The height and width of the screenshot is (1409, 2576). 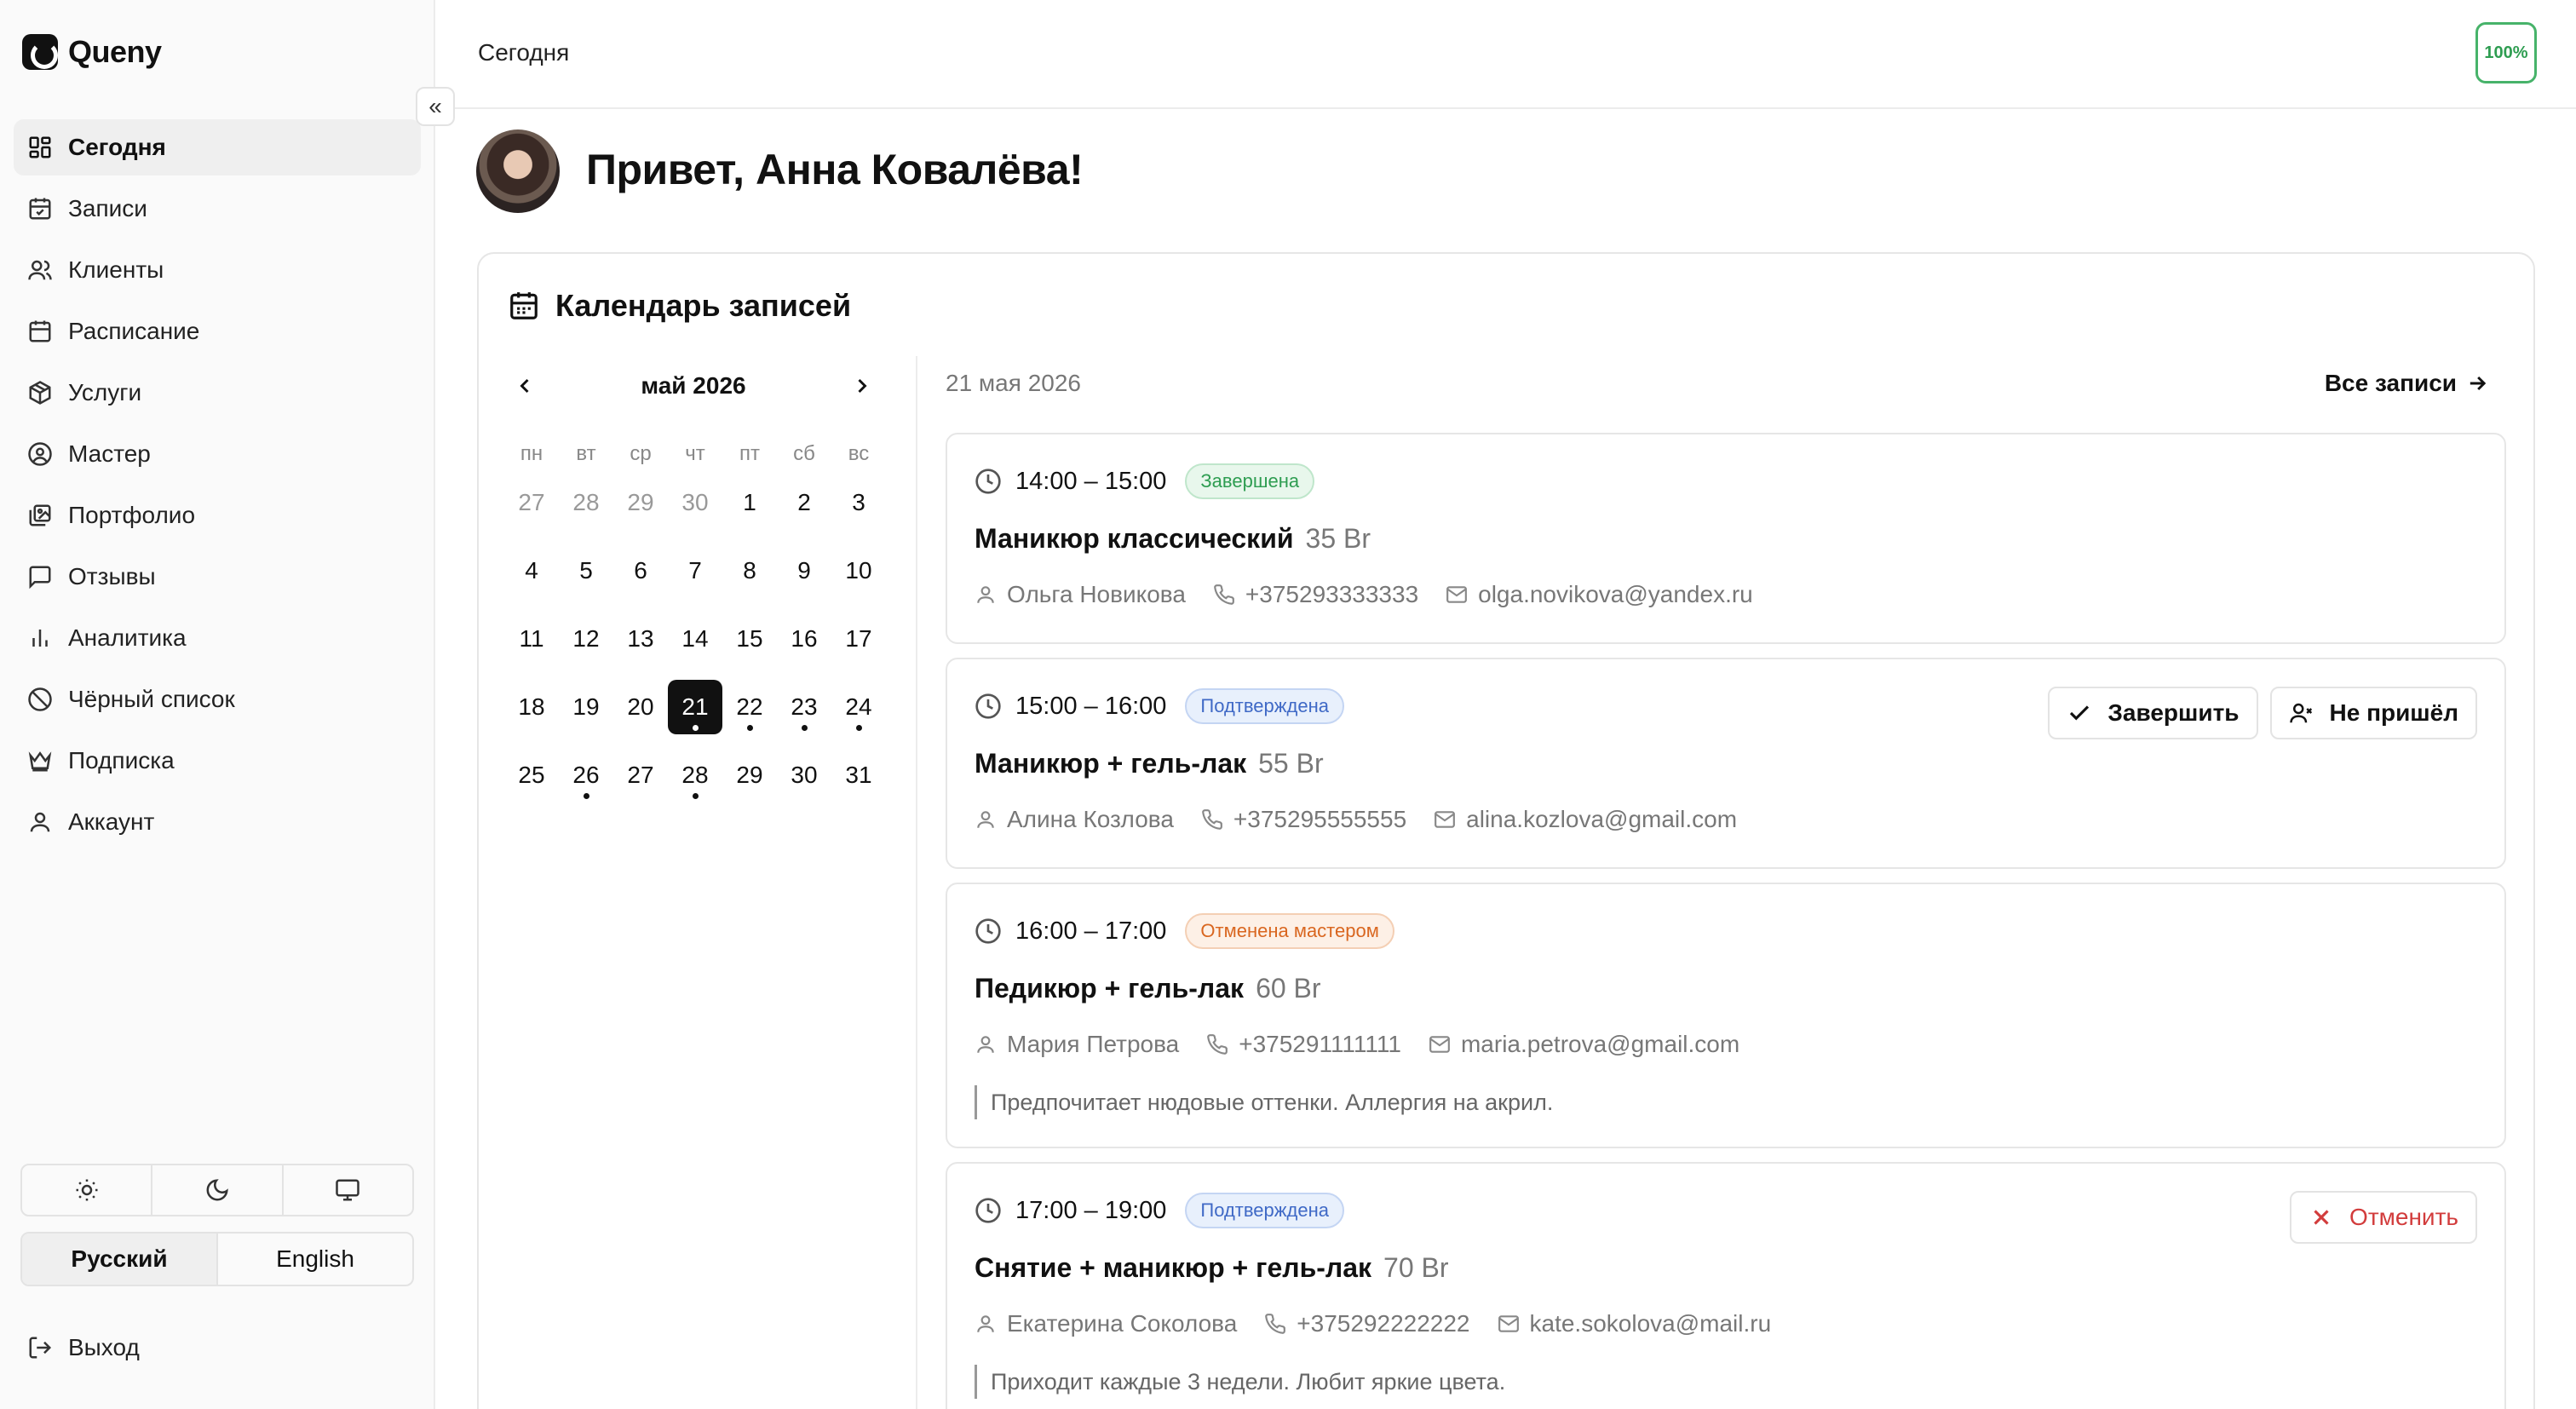 I want to click on calendar-day: 1, so click(x=750, y=502).